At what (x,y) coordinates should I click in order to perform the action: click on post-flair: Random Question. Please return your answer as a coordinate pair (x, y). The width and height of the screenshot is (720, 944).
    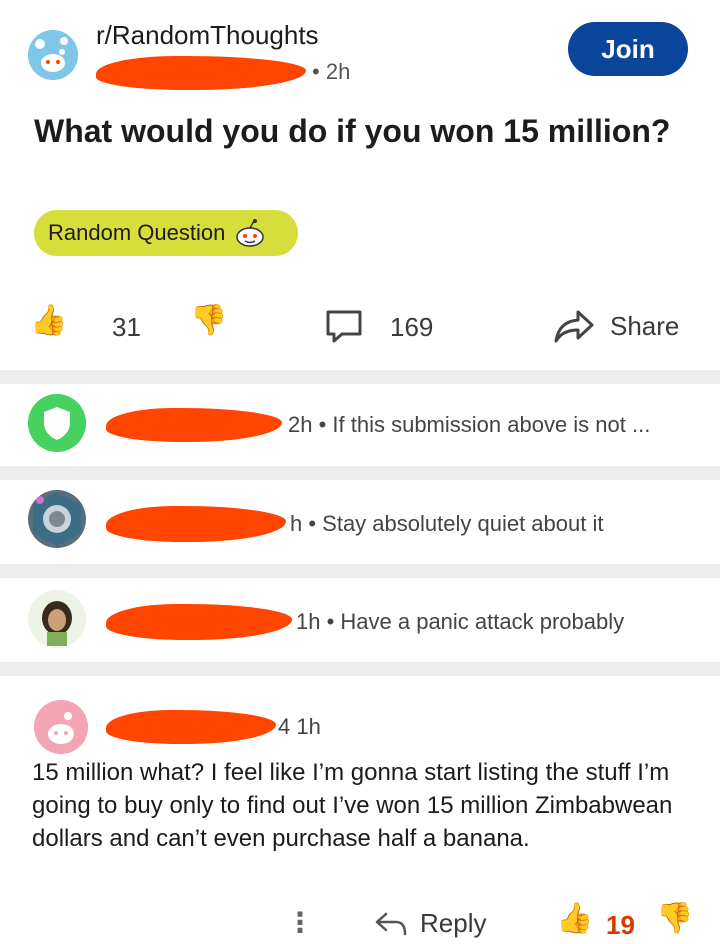
    Looking at the image, I should click on (166, 233).